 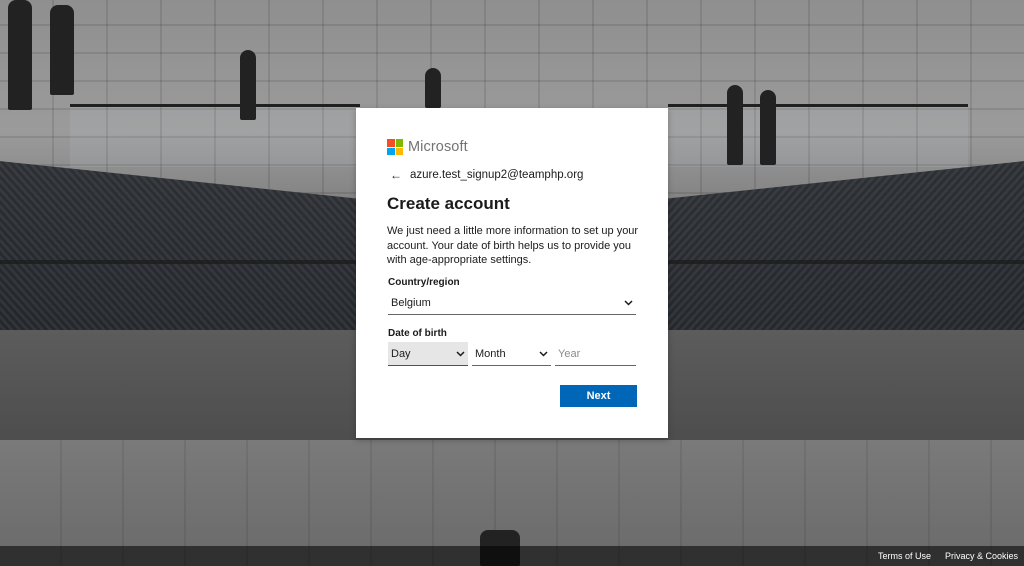 What do you see at coordinates (490, 353) in the screenshot?
I see `birth-month-value: Month` at bounding box center [490, 353].